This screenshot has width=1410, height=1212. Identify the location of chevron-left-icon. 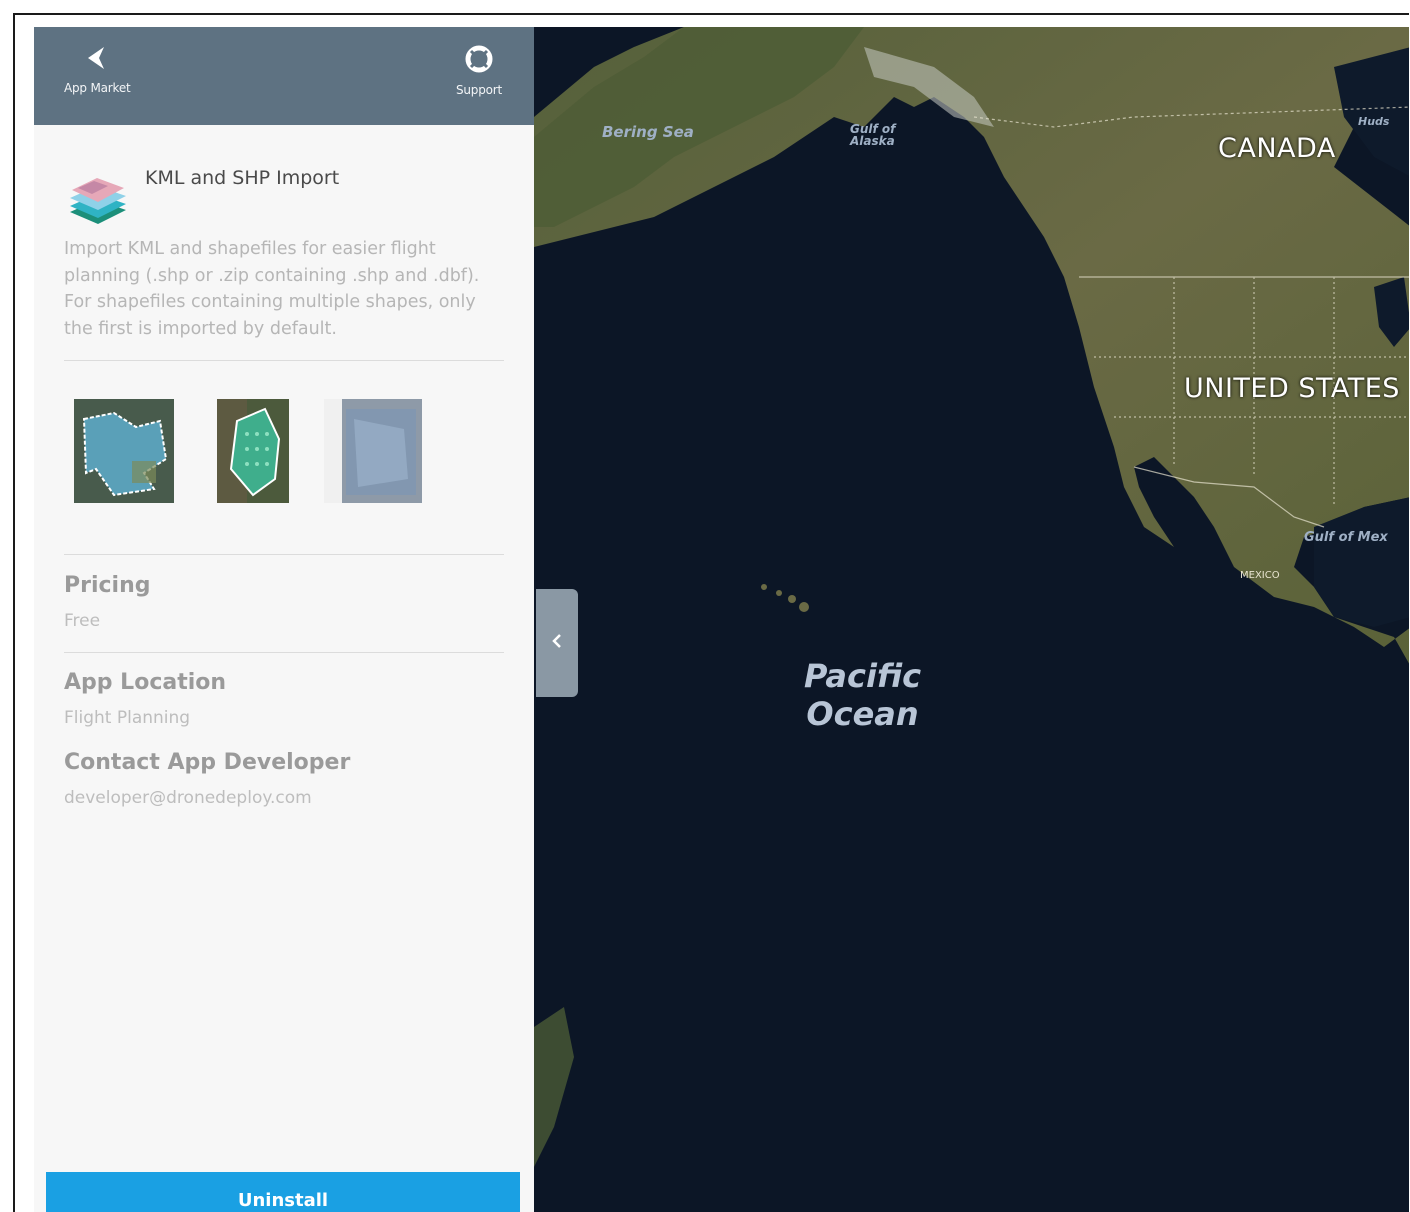
(557, 643).